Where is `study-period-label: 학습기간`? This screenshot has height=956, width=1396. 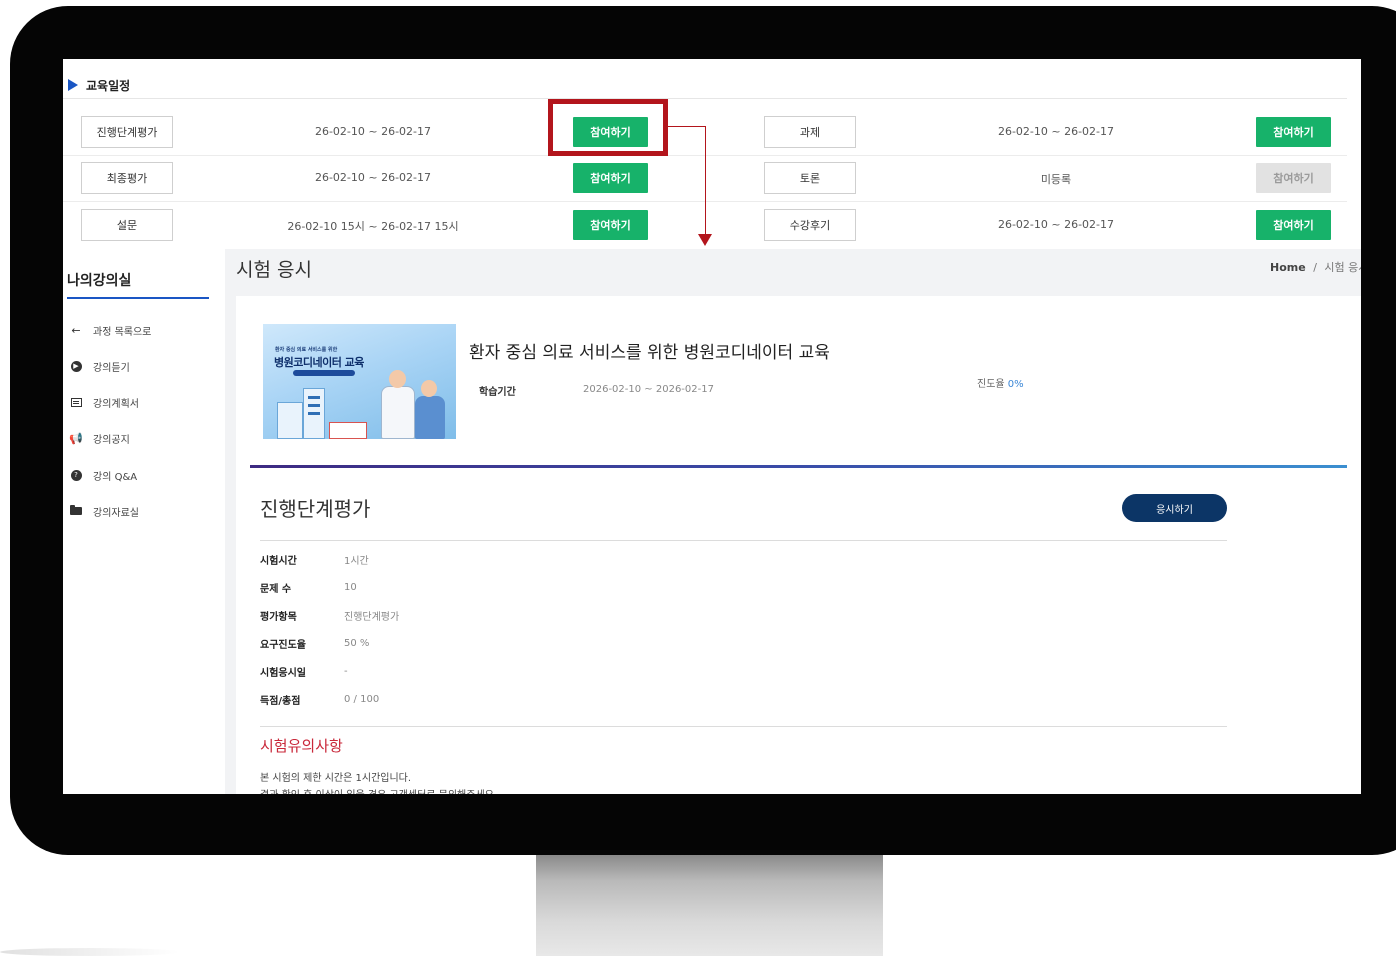 study-period-label: 학습기간 is located at coordinates (497, 392).